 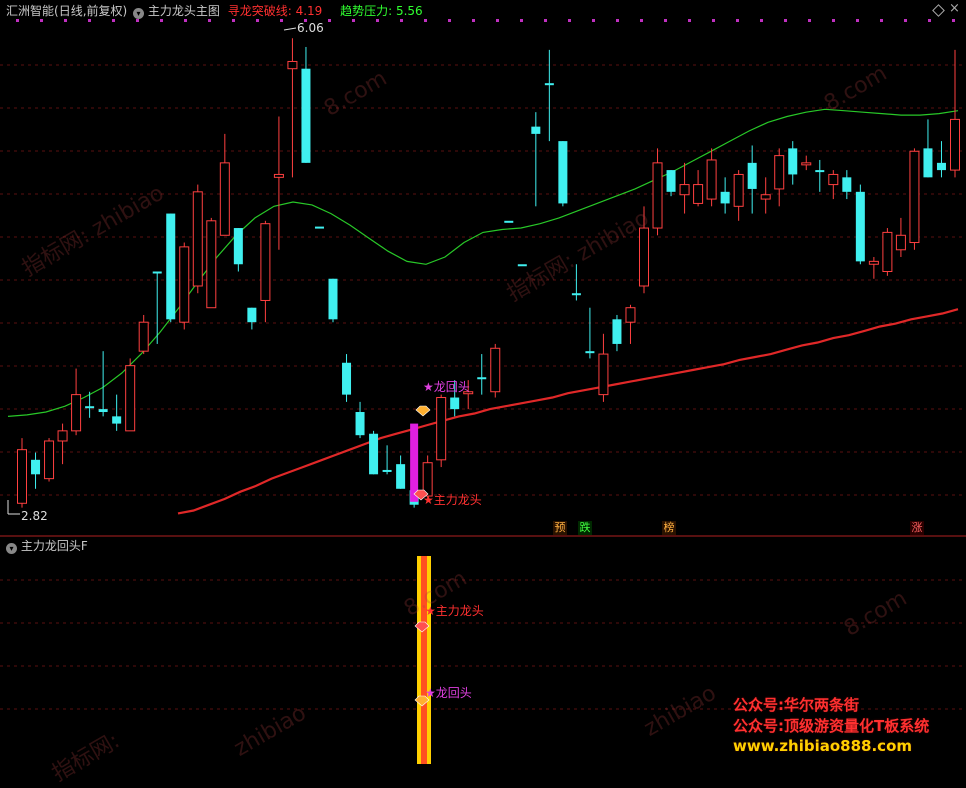 I want to click on line1-label: 寻龙突破线:, so click(x=261, y=11).